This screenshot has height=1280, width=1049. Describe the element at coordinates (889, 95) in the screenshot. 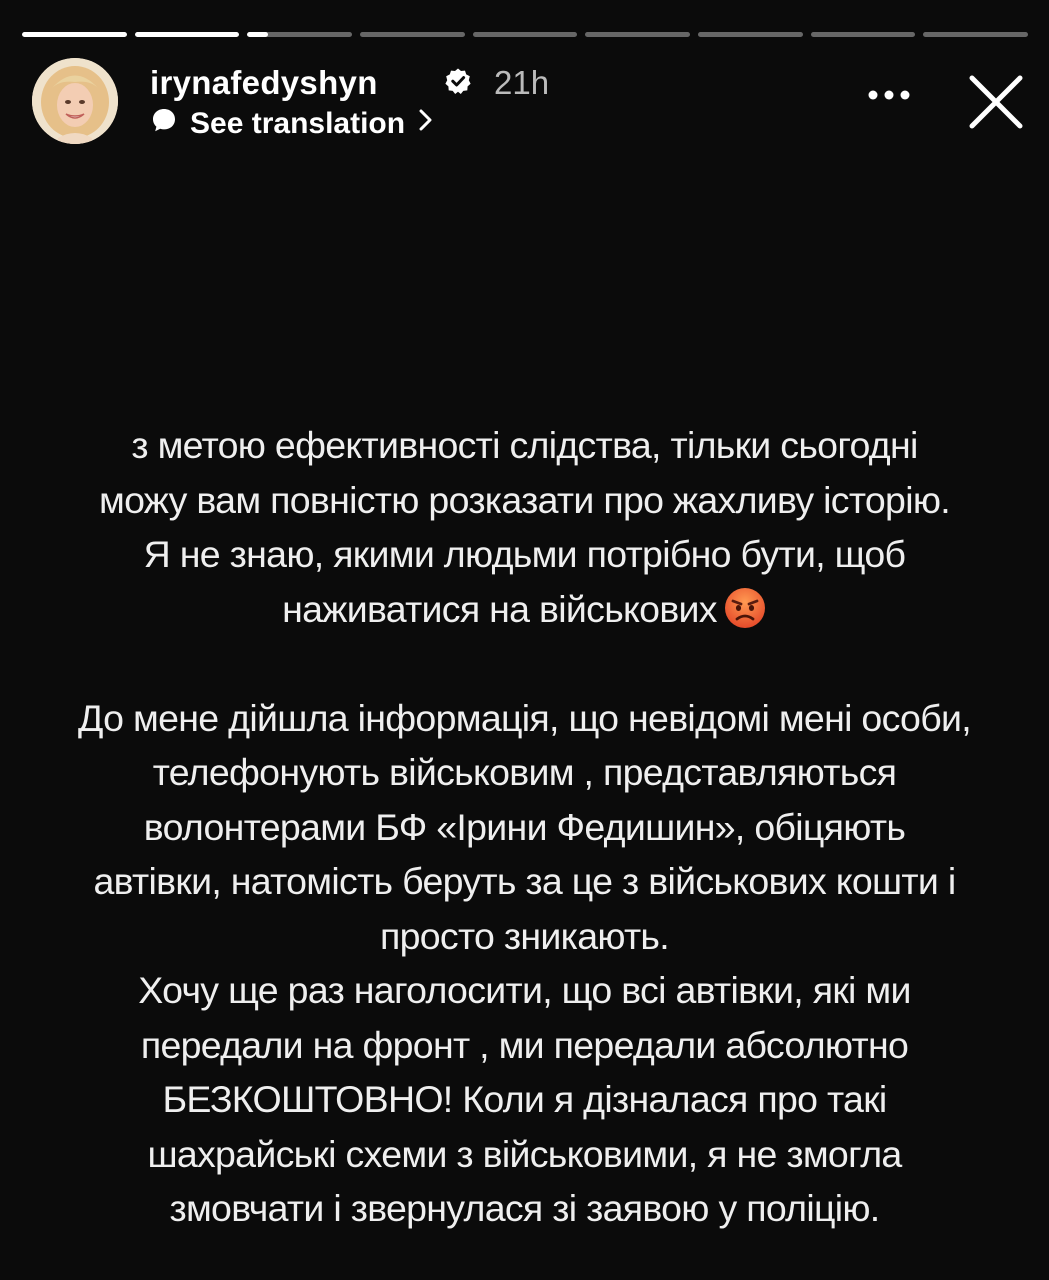

I see `more-options-icon` at that location.